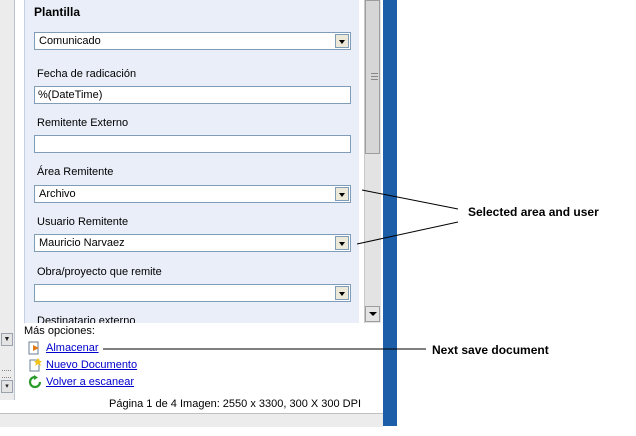 This screenshot has height=436, width=636. What do you see at coordinates (533, 212) in the screenshot?
I see `callout-selected-area-user: Selected area and user` at bounding box center [533, 212].